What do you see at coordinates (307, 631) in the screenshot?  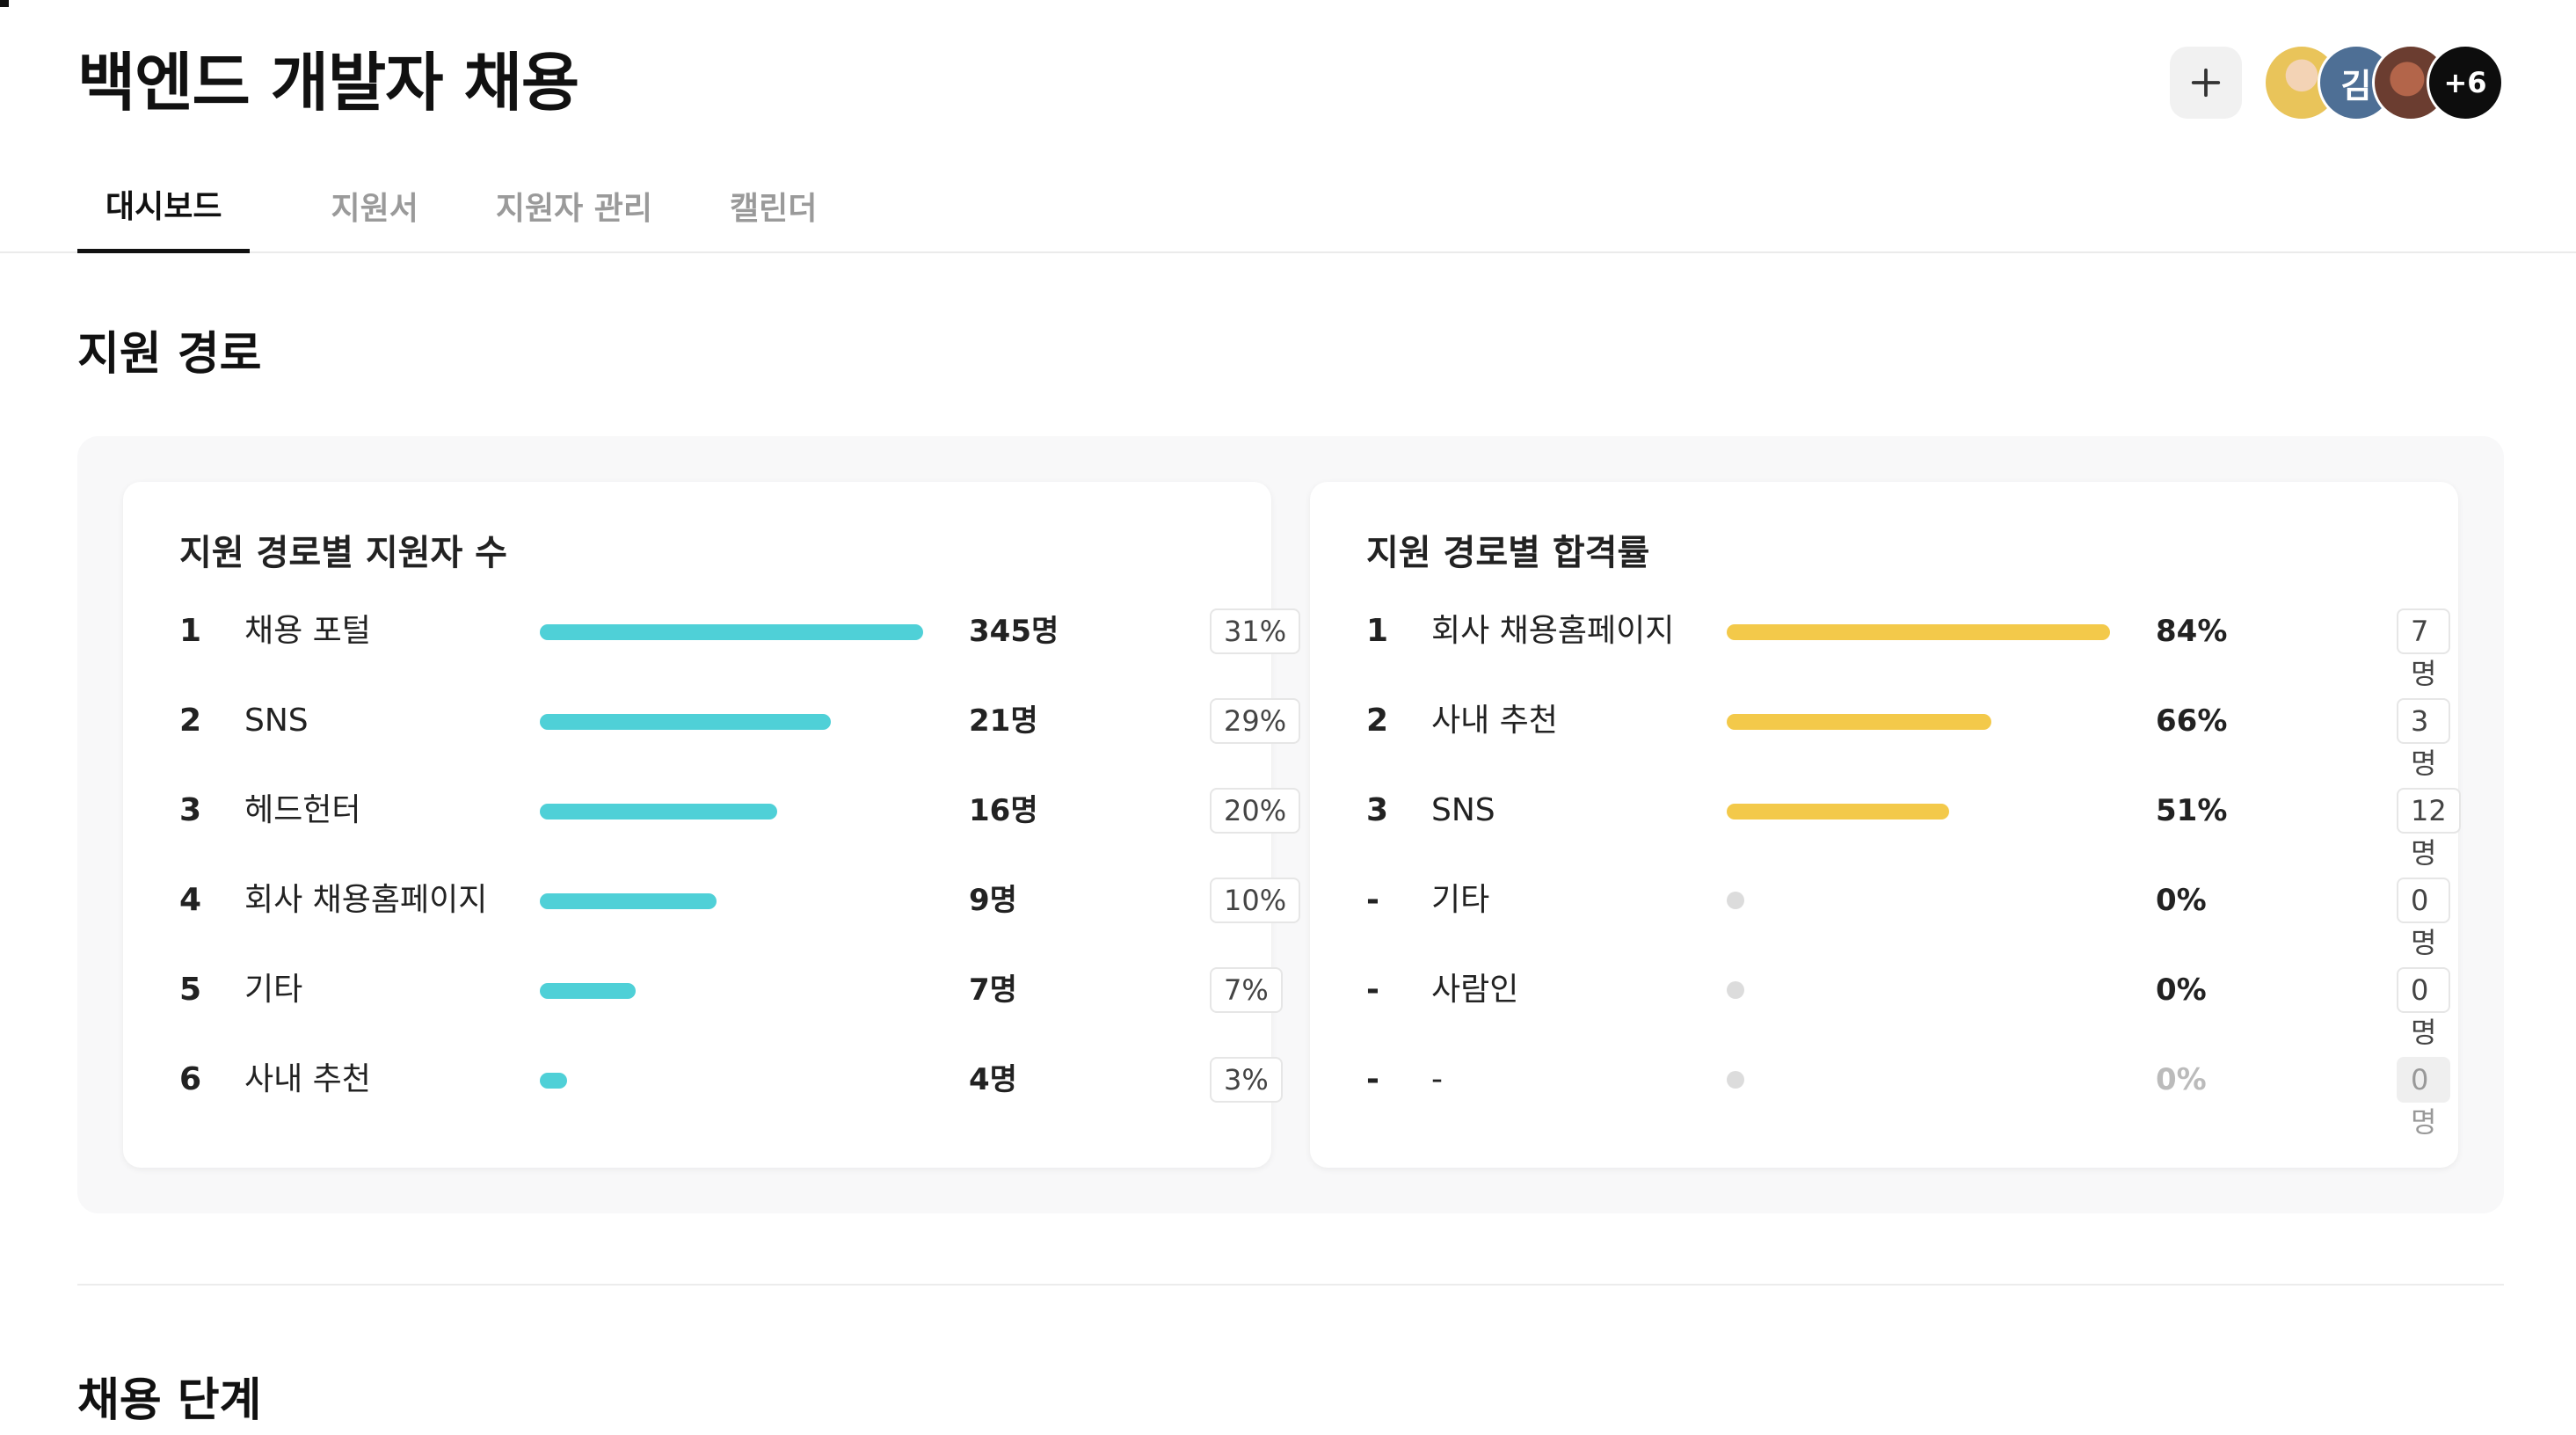 I see `row-label: 채용 포털` at bounding box center [307, 631].